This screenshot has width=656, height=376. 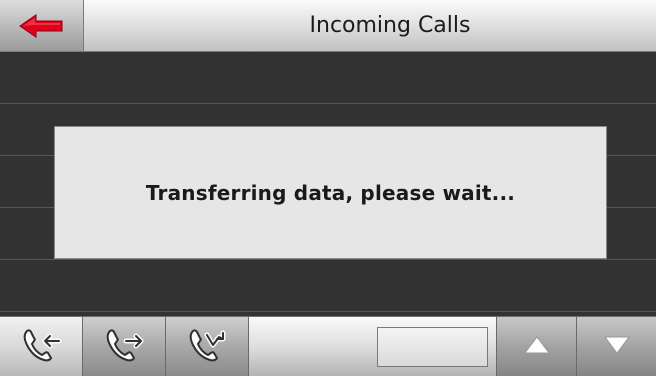 I want to click on phone-outgoing-icon, so click(x=124, y=347).